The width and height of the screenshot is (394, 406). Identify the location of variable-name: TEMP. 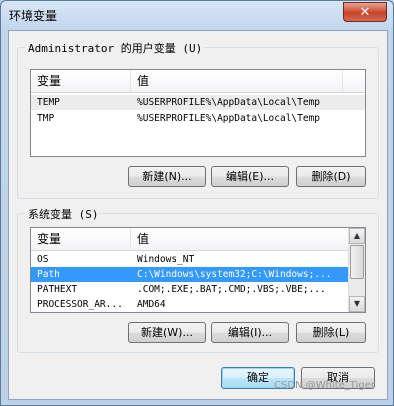
(48, 102).